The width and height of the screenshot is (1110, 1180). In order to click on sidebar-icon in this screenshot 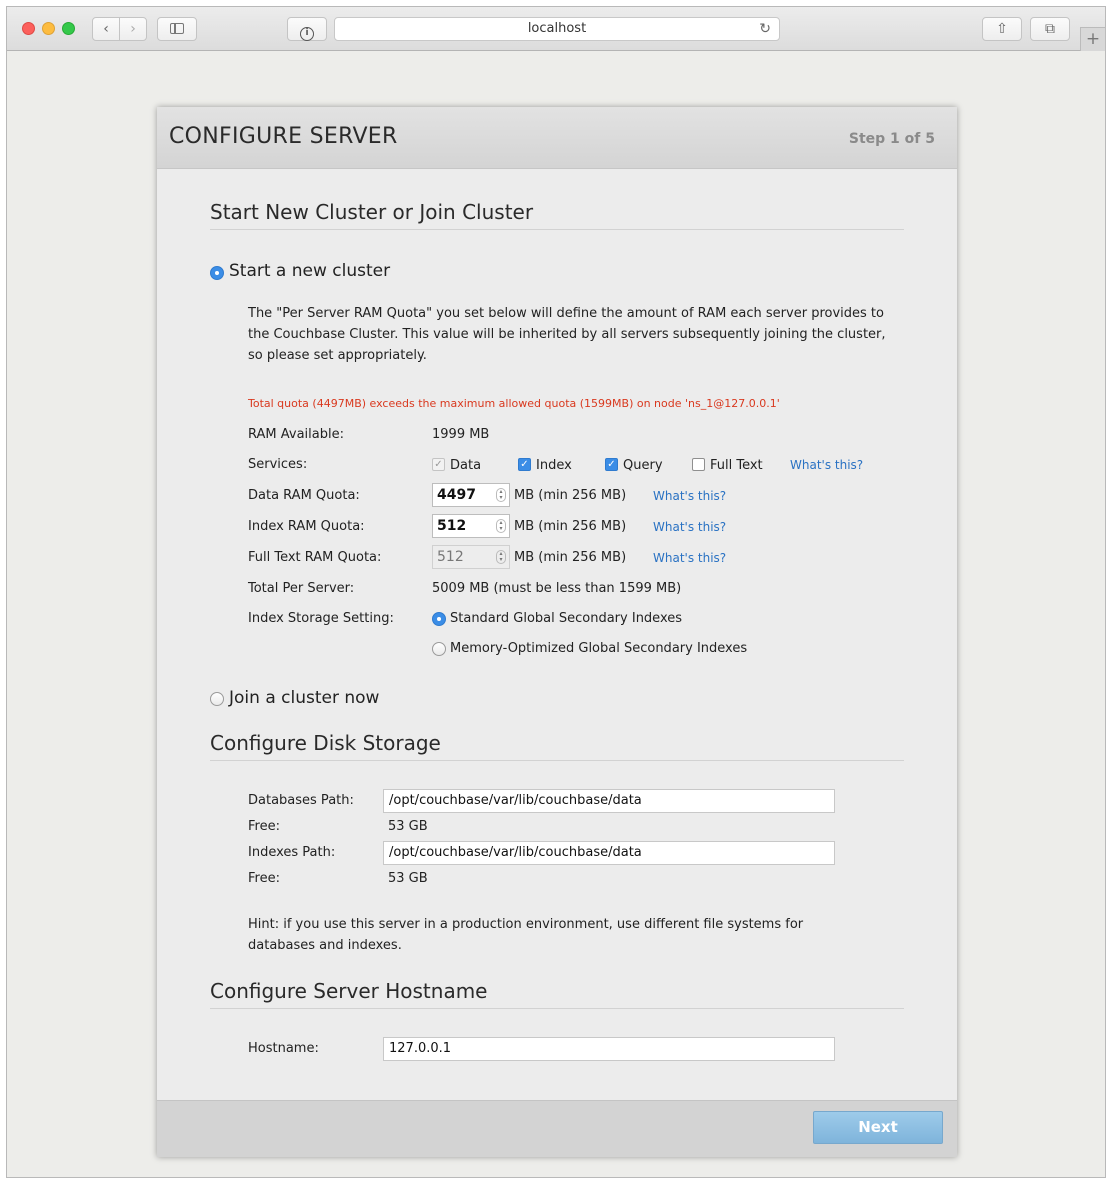, I will do `click(177, 28)`.